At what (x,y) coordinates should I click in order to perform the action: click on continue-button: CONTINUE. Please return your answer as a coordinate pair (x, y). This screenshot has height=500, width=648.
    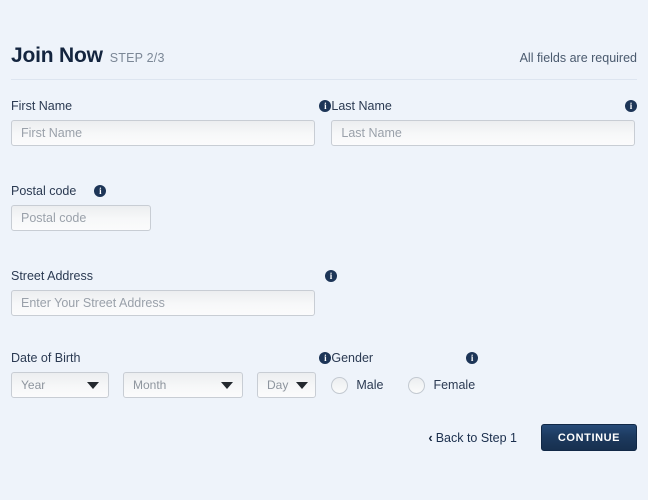
    Looking at the image, I should click on (589, 437).